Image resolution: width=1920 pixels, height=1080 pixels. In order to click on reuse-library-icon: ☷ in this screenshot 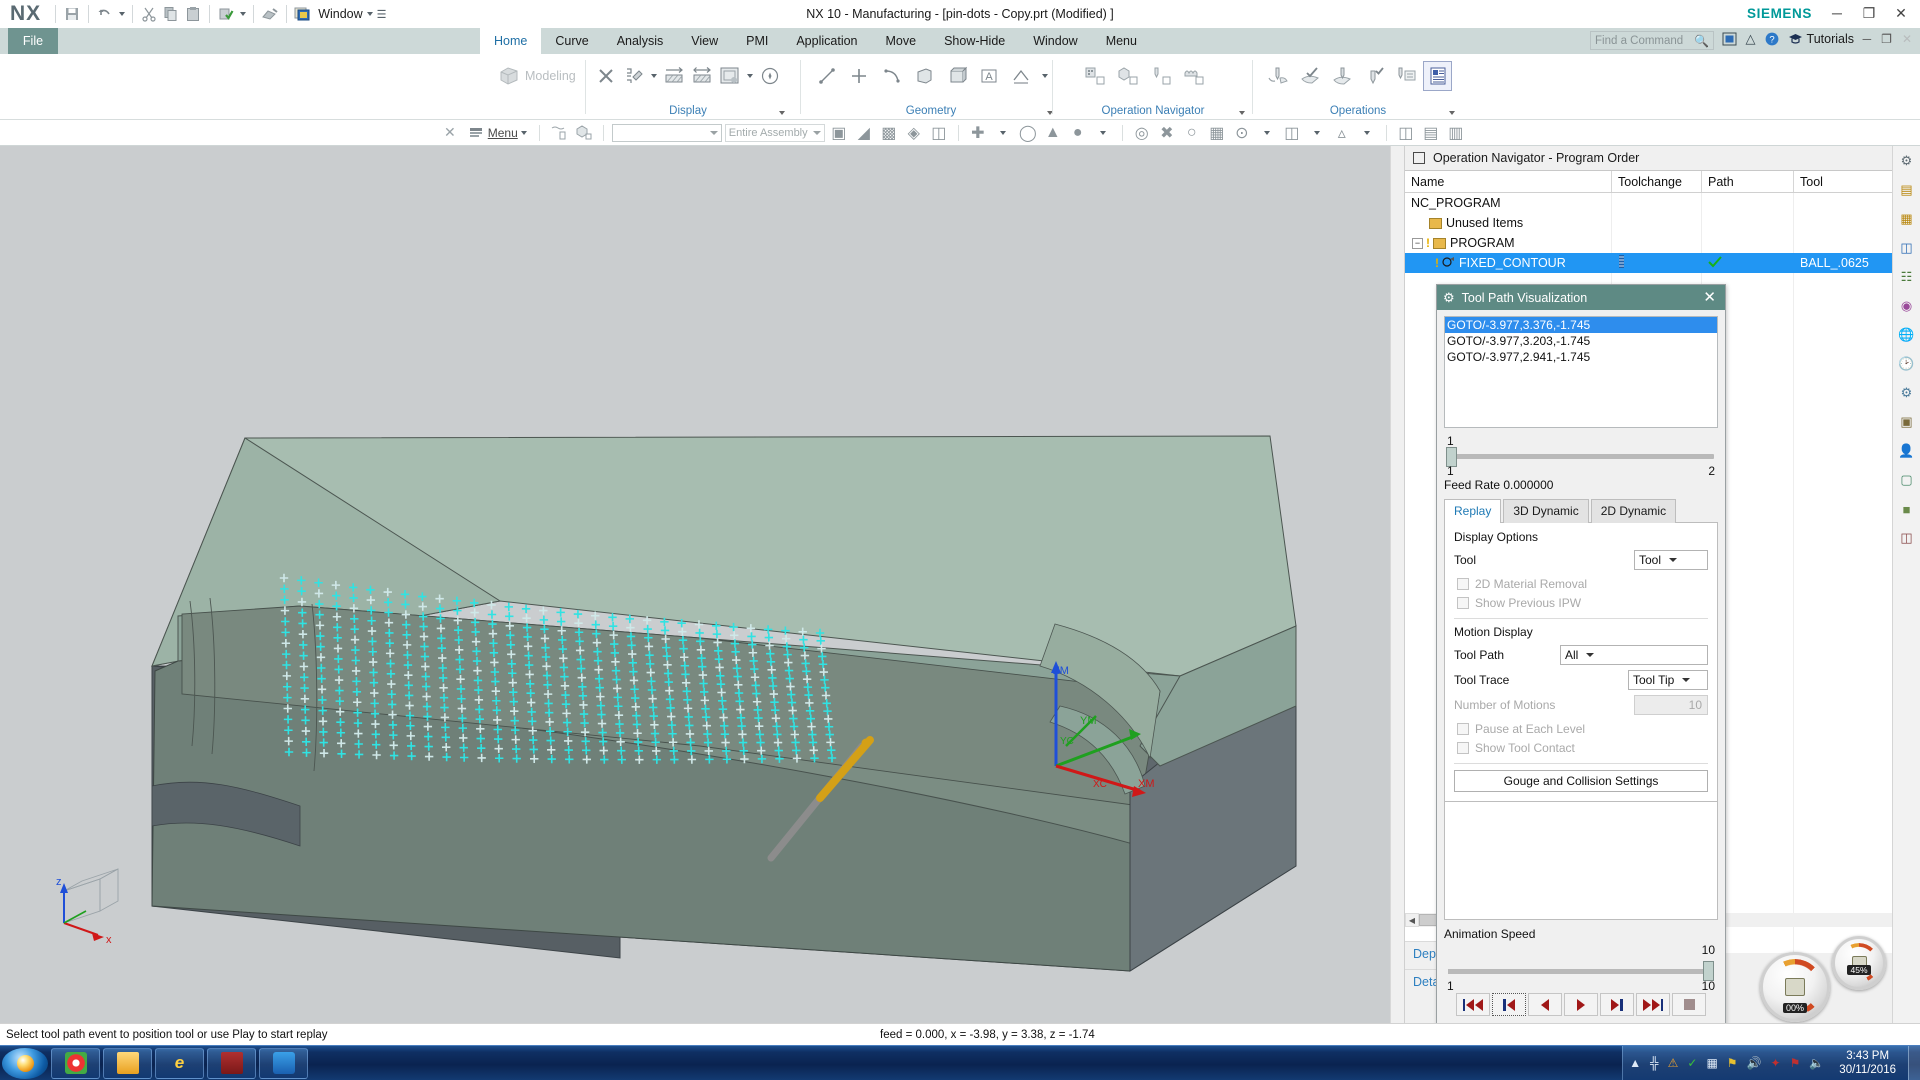, I will do `click(1907, 277)`.